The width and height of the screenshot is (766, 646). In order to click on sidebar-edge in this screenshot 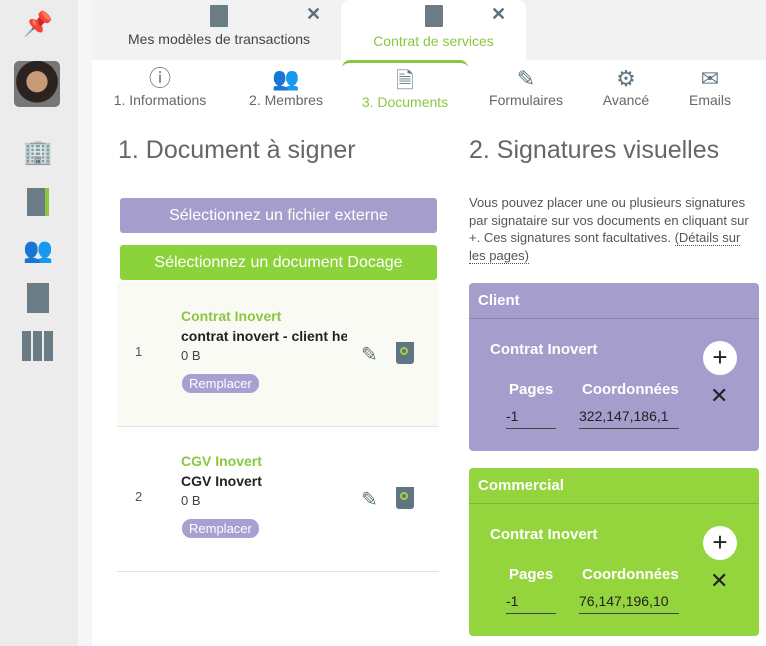, I will do `click(85, 323)`.